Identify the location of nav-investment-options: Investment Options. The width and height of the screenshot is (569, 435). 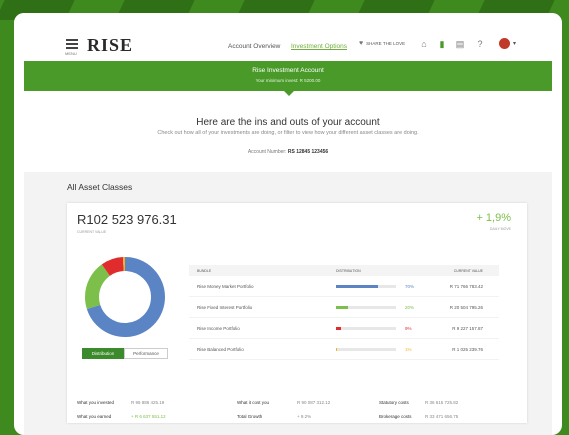
(319, 46).